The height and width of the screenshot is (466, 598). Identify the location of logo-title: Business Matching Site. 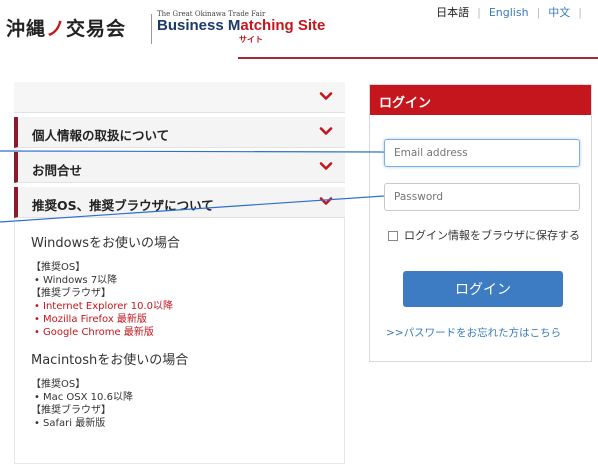
(241, 26).